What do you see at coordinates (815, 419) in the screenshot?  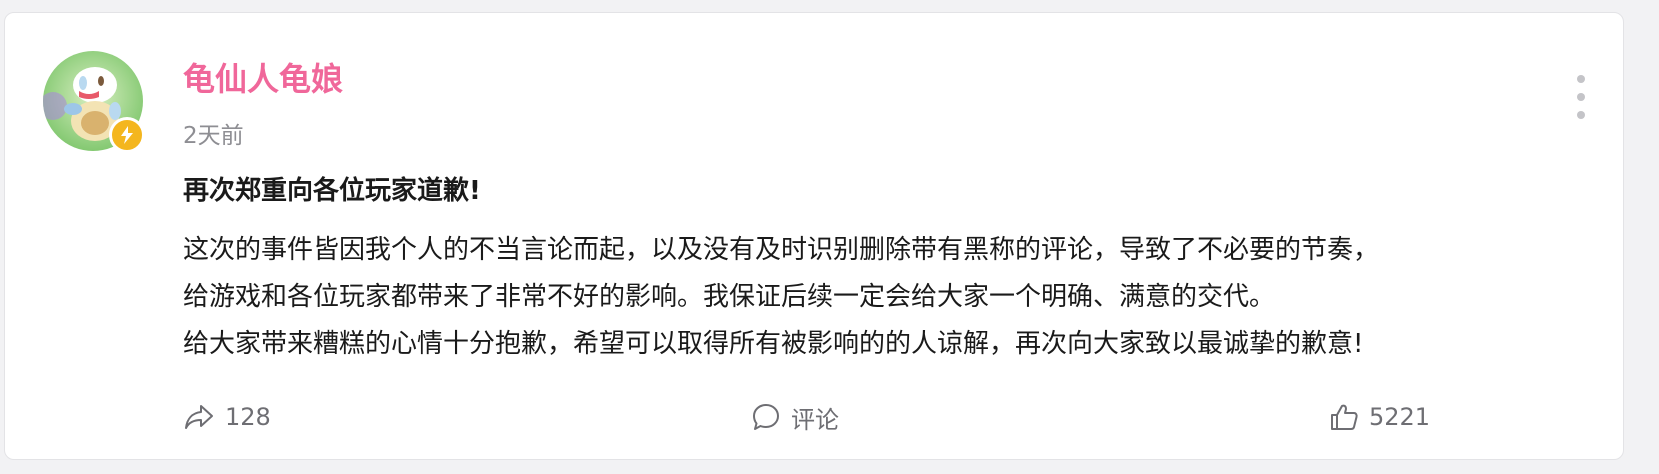 I see `comment-label: 评论` at bounding box center [815, 419].